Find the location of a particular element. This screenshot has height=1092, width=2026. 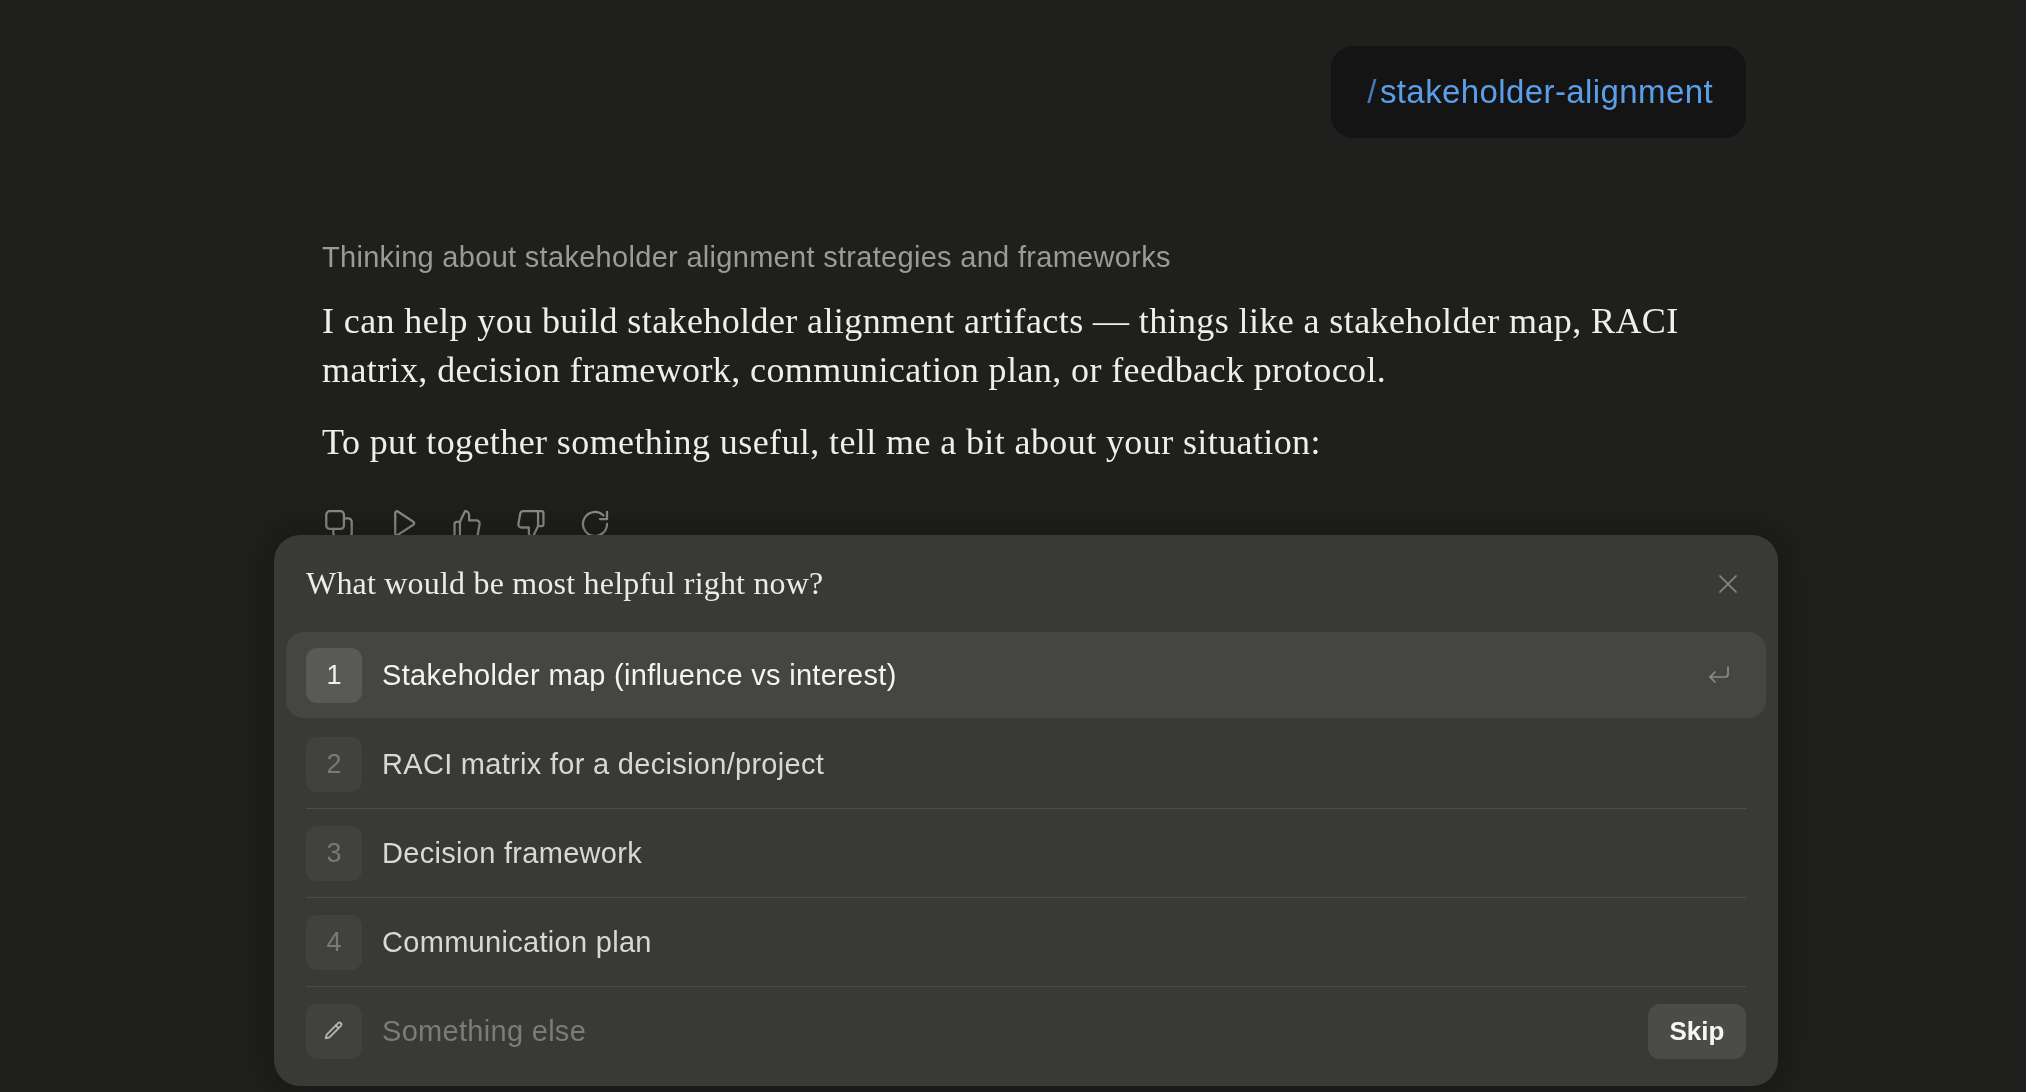

option-number: 4 is located at coordinates (334, 942).